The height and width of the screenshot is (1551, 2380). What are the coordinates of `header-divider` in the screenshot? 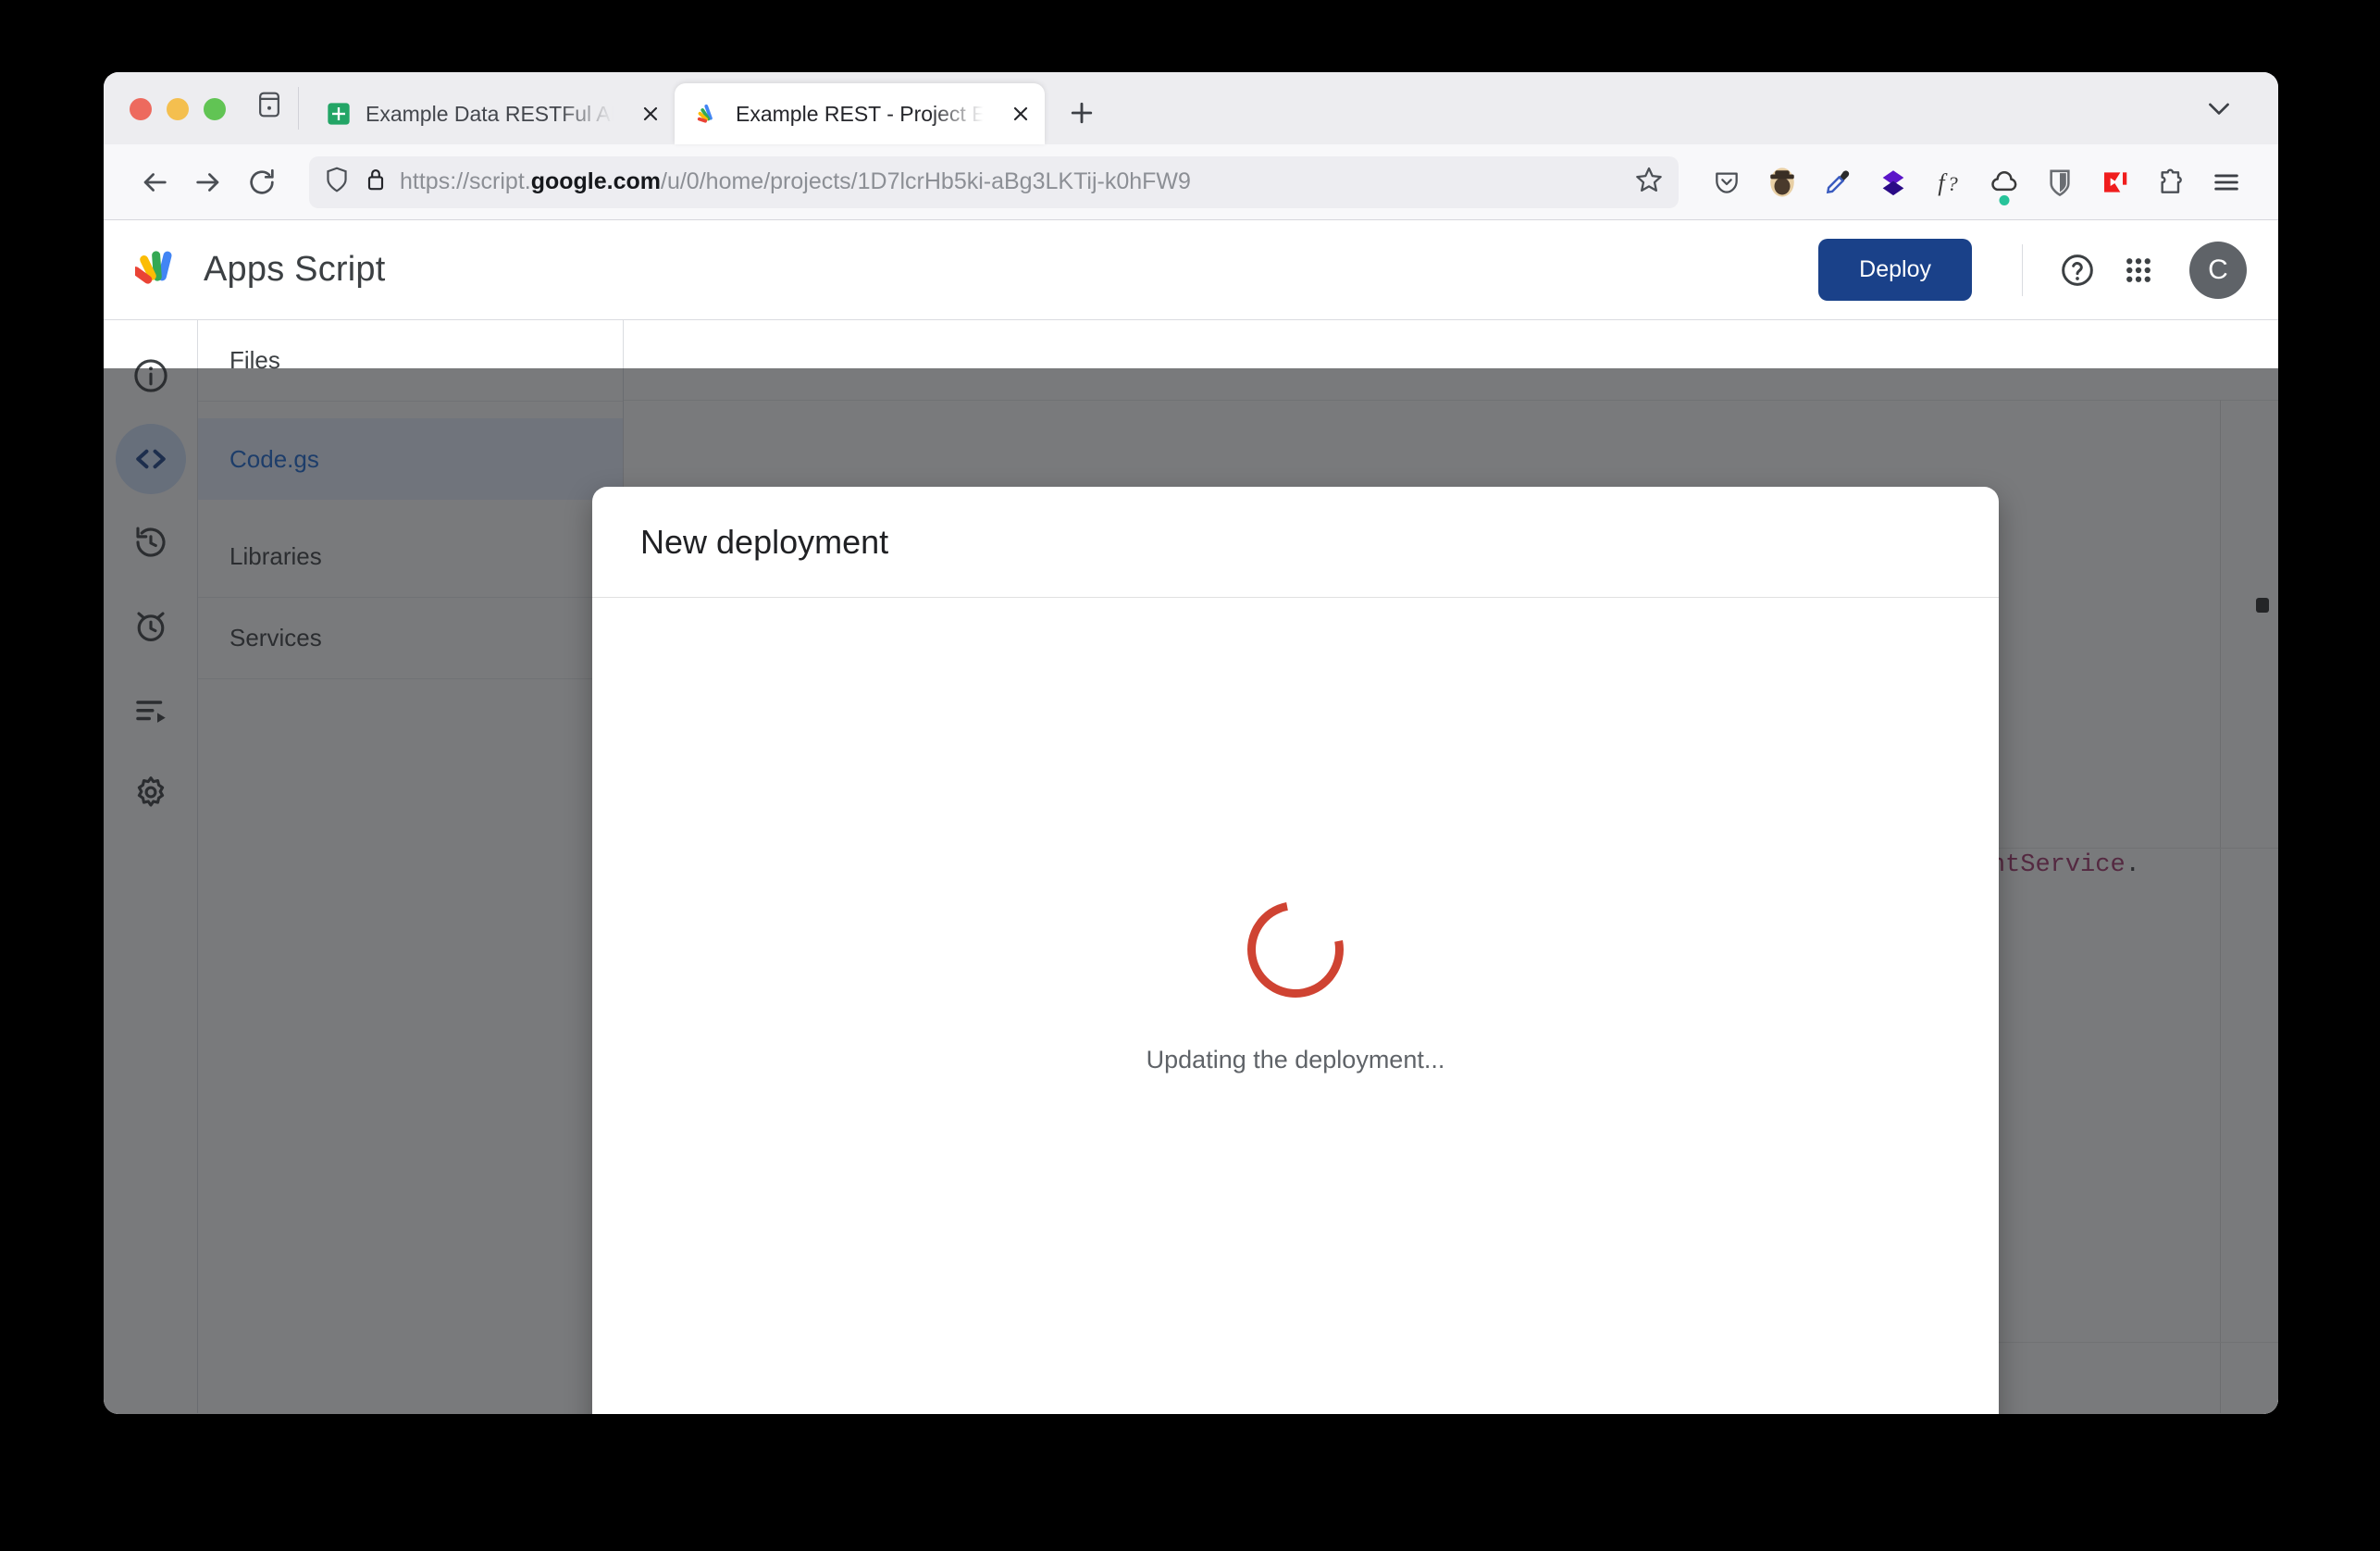 It's located at (2022, 269).